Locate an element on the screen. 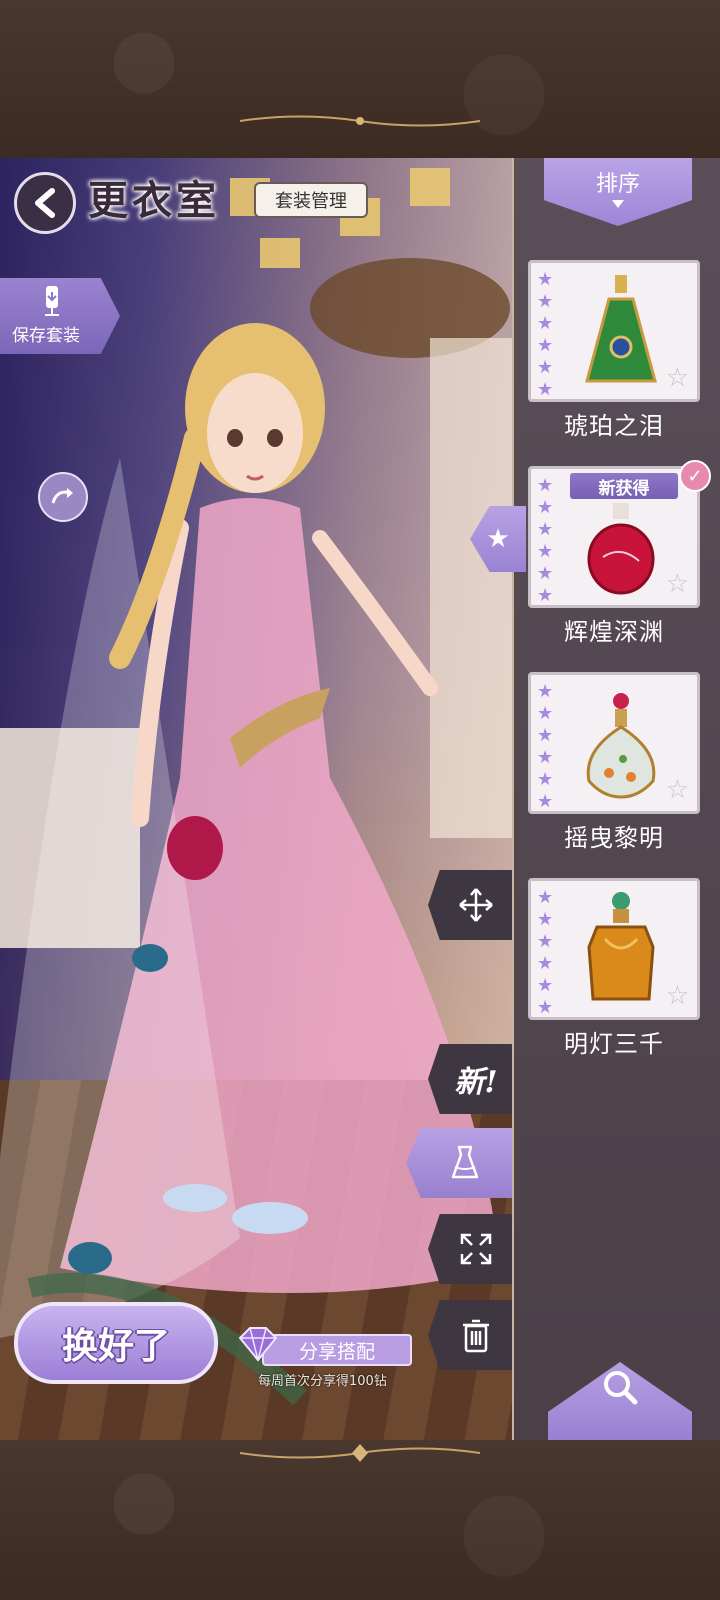  done-button: 换好了 is located at coordinates (116, 1343).